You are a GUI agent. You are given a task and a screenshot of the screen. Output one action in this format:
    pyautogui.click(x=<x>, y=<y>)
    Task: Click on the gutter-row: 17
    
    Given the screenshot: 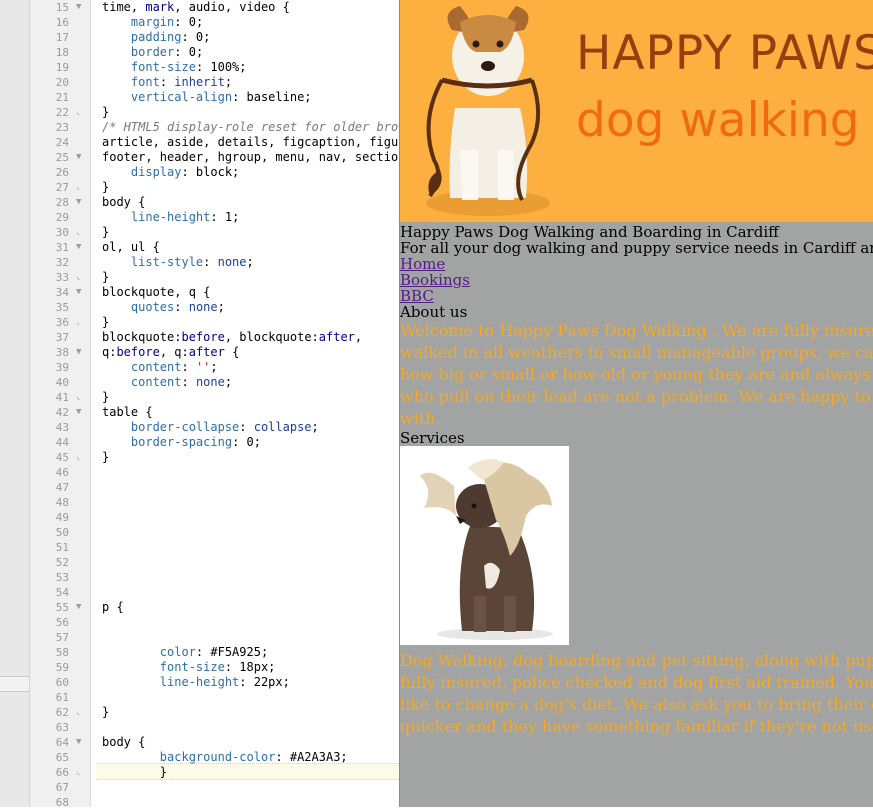 What is the action you would take?
    pyautogui.click(x=60, y=37)
    